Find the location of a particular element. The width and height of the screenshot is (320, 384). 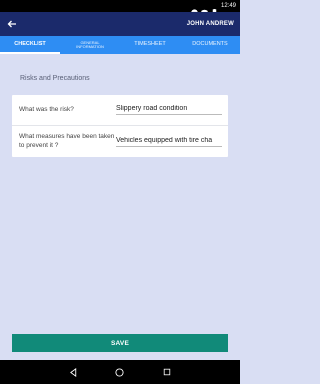

user-name: JOHN ANDREW is located at coordinates (210, 24).